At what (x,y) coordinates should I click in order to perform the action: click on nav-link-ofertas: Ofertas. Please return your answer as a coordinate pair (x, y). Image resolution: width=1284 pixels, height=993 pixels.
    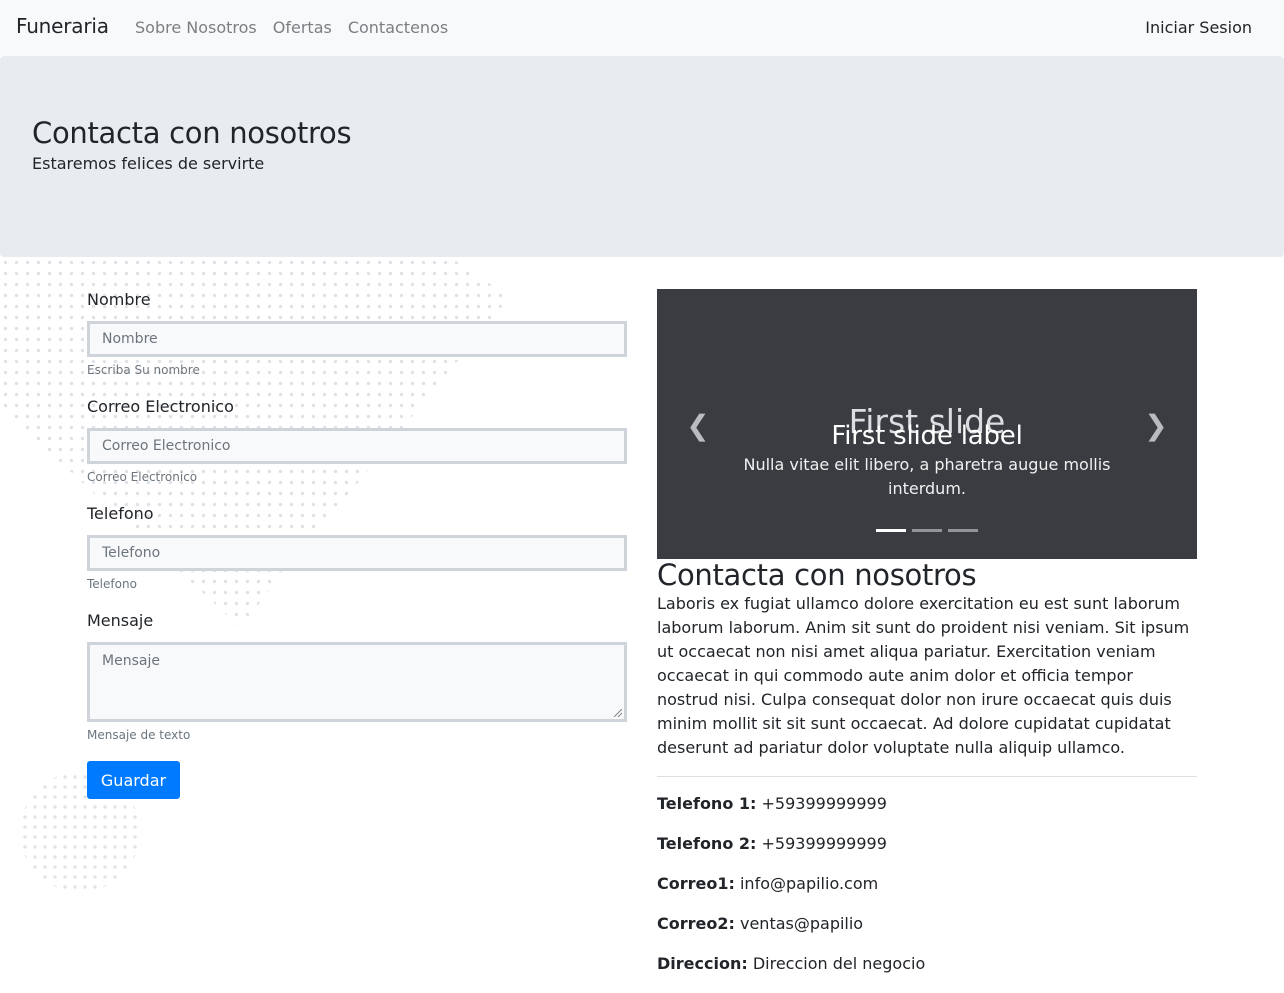
    Looking at the image, I should click on (302, 27).